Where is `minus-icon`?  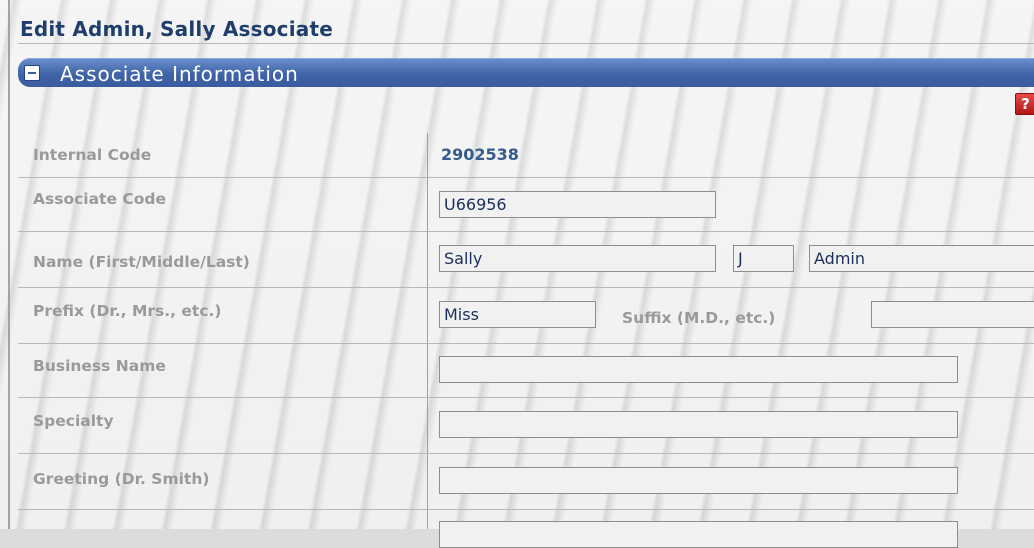 minus-icon is located at coordinates (32, 73).